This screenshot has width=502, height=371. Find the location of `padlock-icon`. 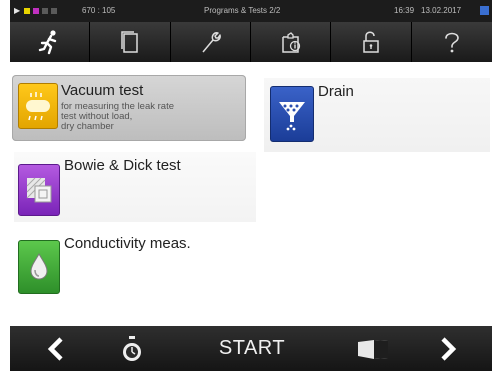

padlock-icon is located at coordinates (371, 42).